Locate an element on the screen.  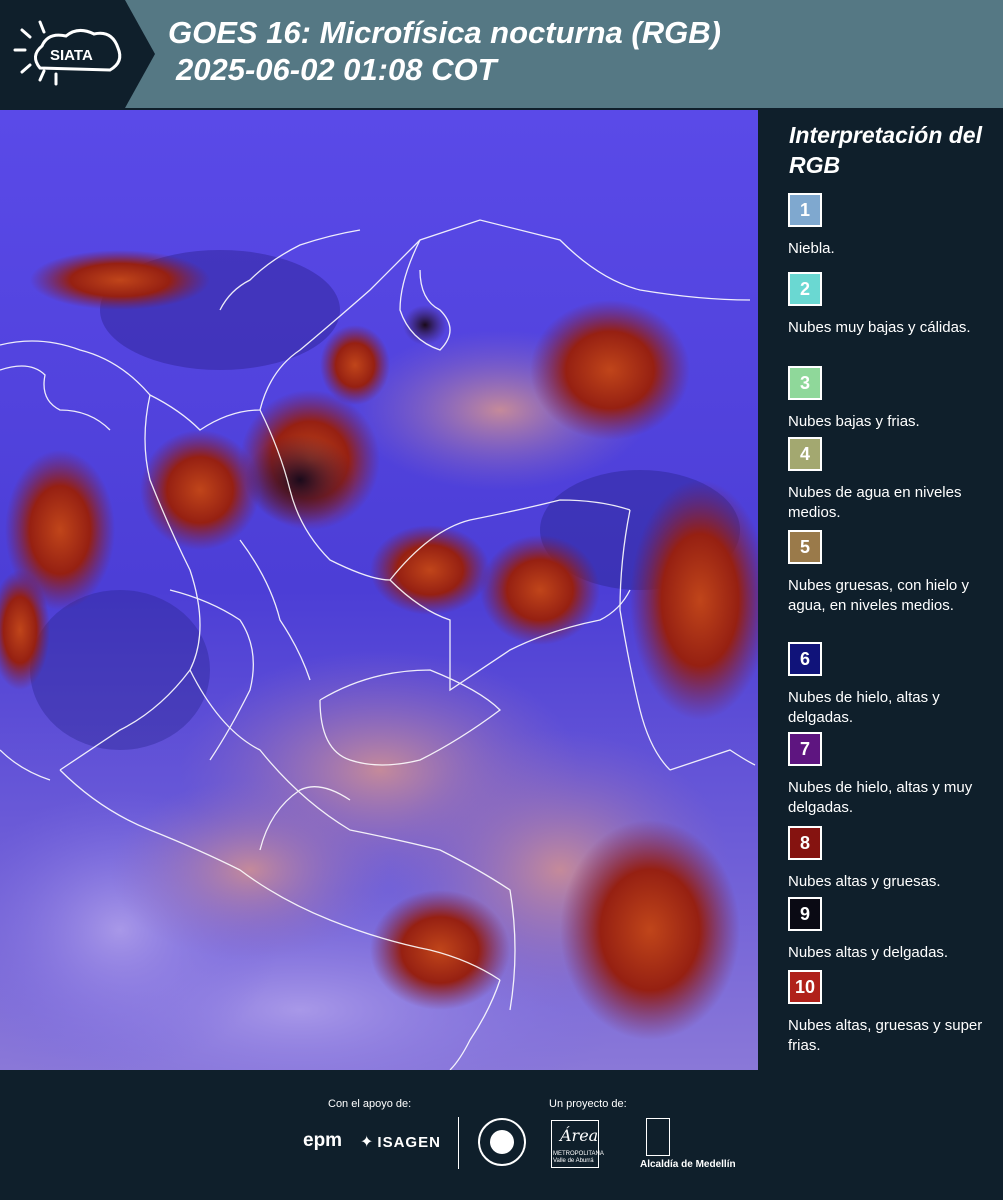
legend-item-2: 2 Nubes muy bajas y cálidas. is located at coordinates (894, 305).